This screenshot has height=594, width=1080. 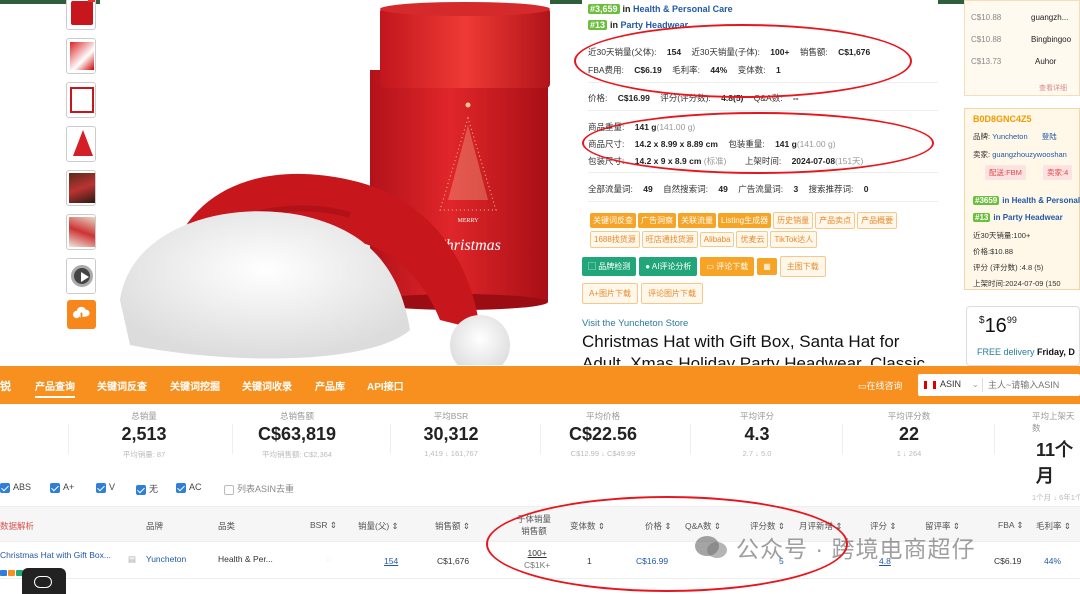 What do you see at coordinates (835, 220) in the screenshot?
I see `tag-selling-points: 产品卖点` at bounding box center [835, 220].